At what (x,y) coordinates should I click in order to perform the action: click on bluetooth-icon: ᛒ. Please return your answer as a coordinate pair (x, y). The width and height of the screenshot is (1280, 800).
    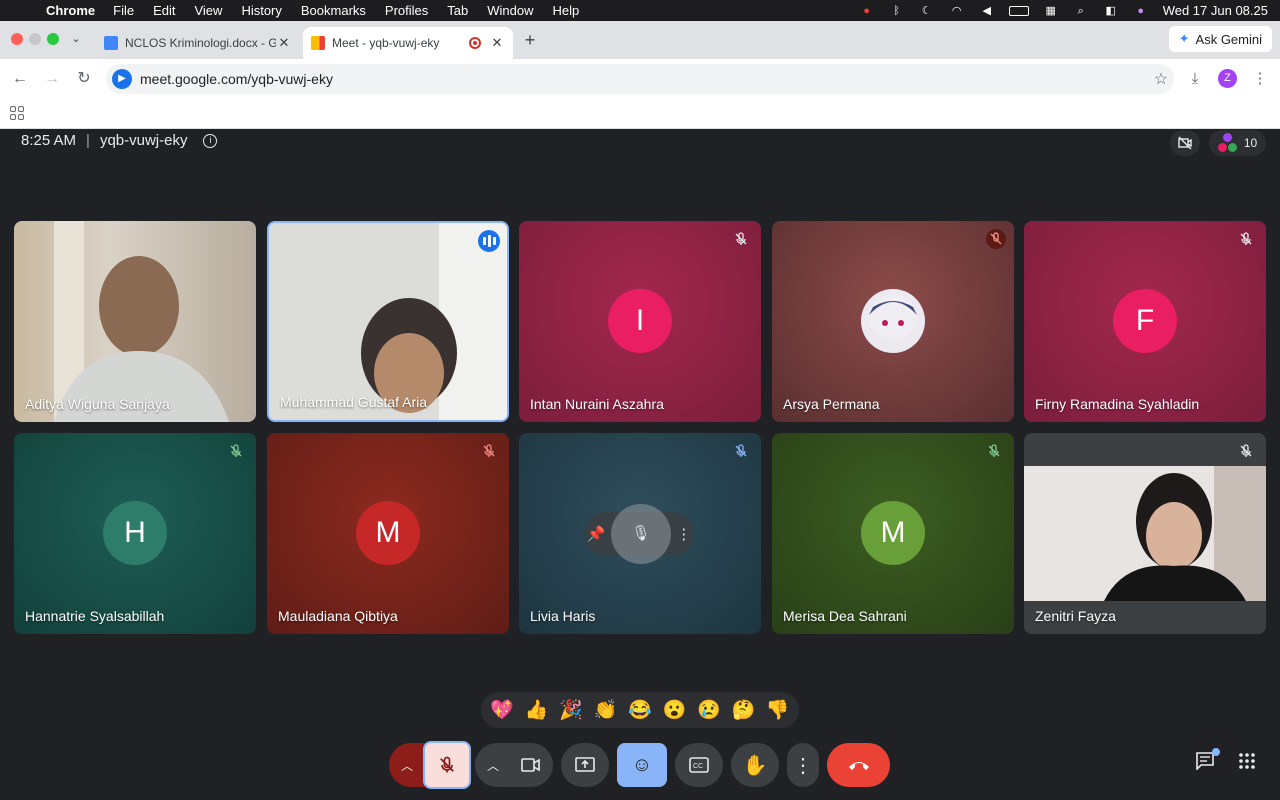
    Looking at the image, I should click on (897, 11).